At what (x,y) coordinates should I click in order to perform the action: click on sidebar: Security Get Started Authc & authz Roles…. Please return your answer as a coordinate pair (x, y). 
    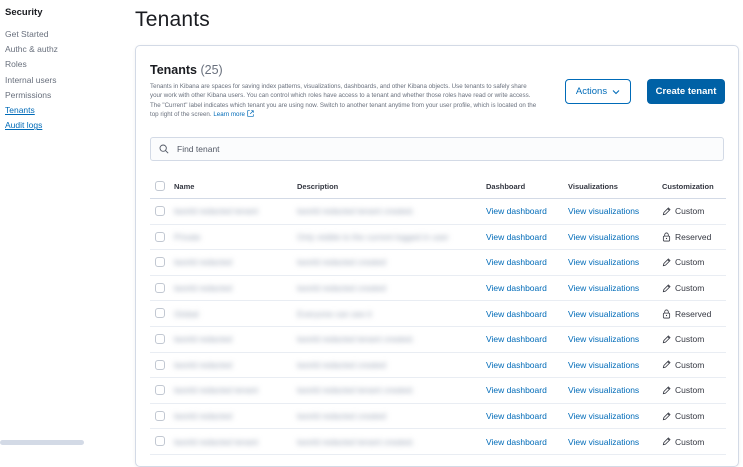
    Looking at the image, I should click on (55, 225).